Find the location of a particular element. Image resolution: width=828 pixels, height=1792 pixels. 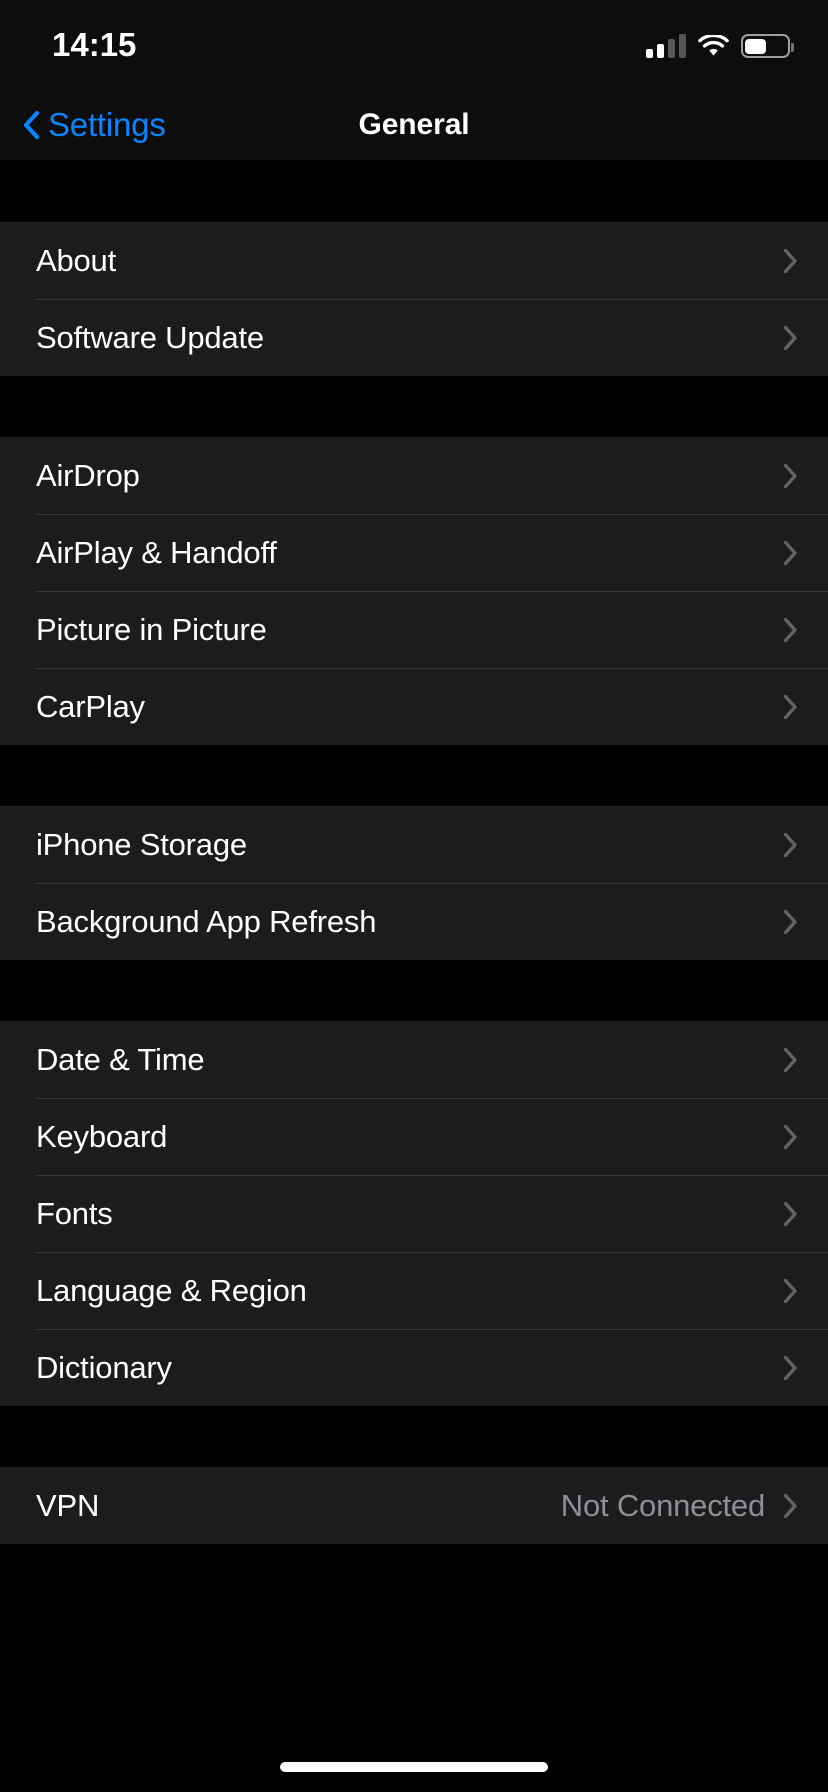

settings-group: iPhone Storage Background App Refresh is located at coordinates (414, 883).